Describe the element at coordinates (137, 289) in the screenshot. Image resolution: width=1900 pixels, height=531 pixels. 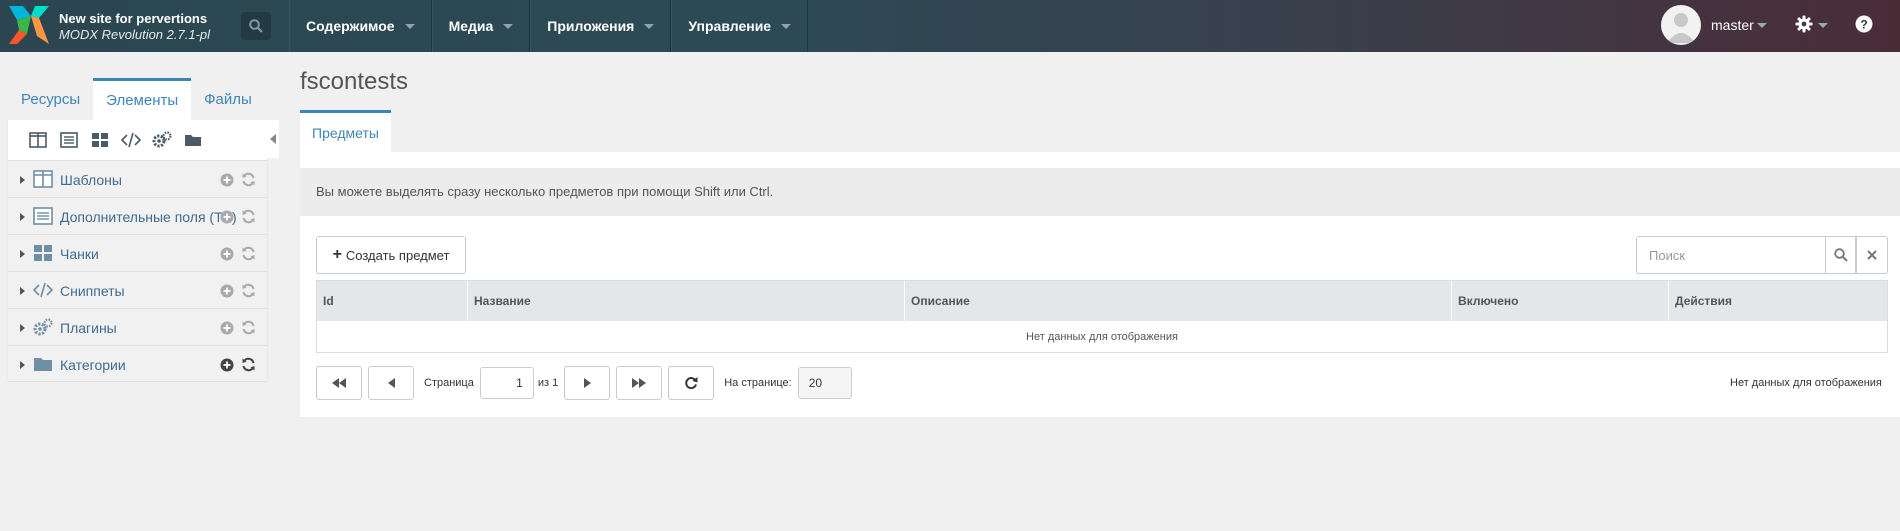
I see `tree-node-snippets: Сниппеты` at that location.